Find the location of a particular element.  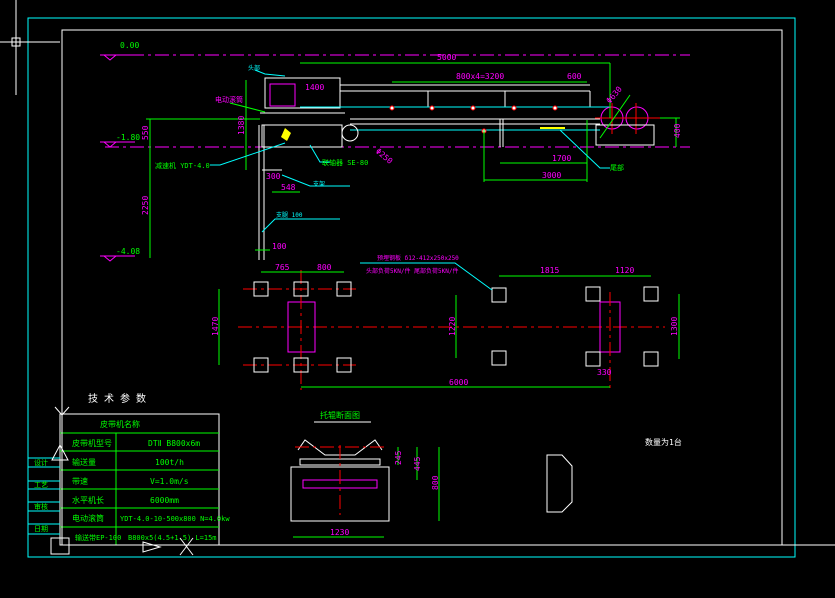

row-value: DTⅡ B800x6m is located at coordinates (174, 443).